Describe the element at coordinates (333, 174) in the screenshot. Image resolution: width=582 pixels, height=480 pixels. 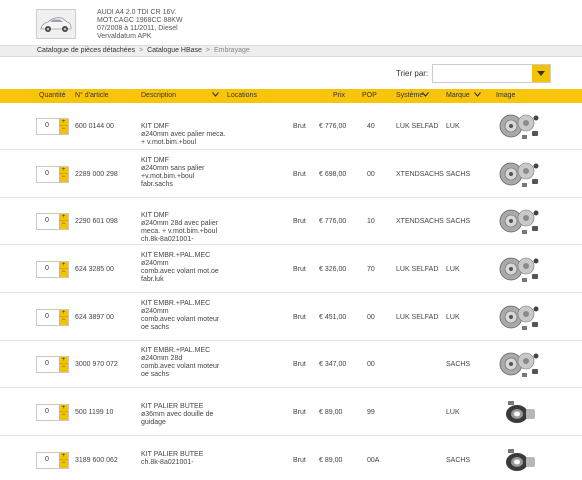
I see `price: € 698,00` at that location.